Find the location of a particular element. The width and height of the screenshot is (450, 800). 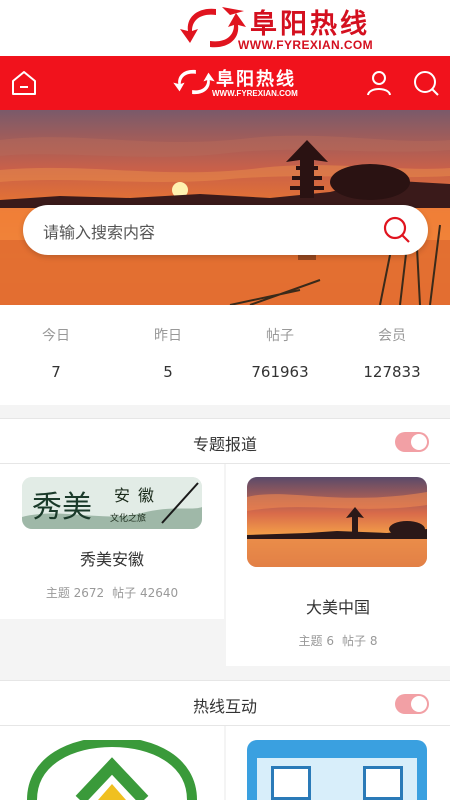

card-image is located at coordinates (337, 522).